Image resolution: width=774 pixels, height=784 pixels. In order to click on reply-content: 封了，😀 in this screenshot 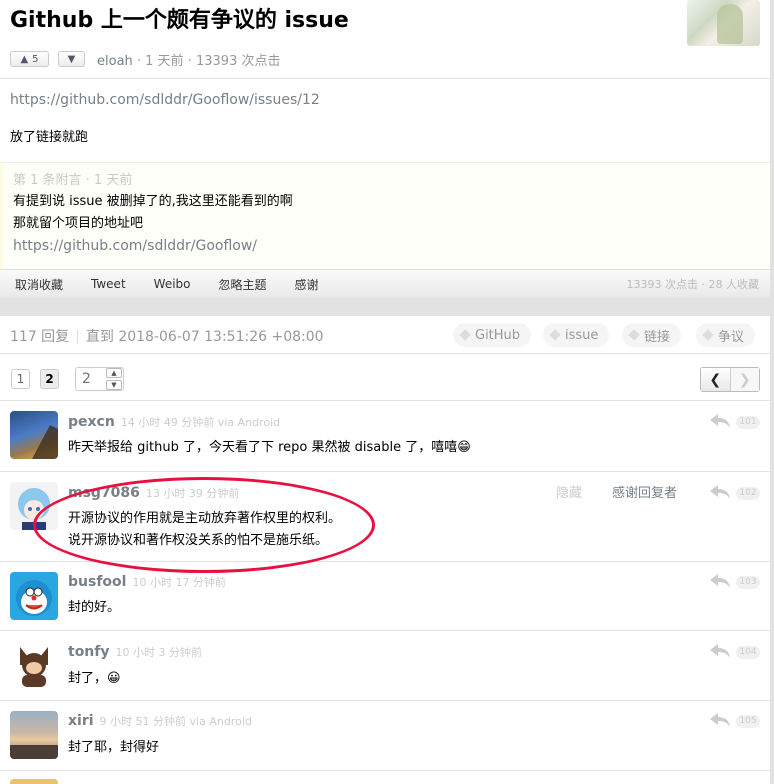, I will do `click(94, 678)`.